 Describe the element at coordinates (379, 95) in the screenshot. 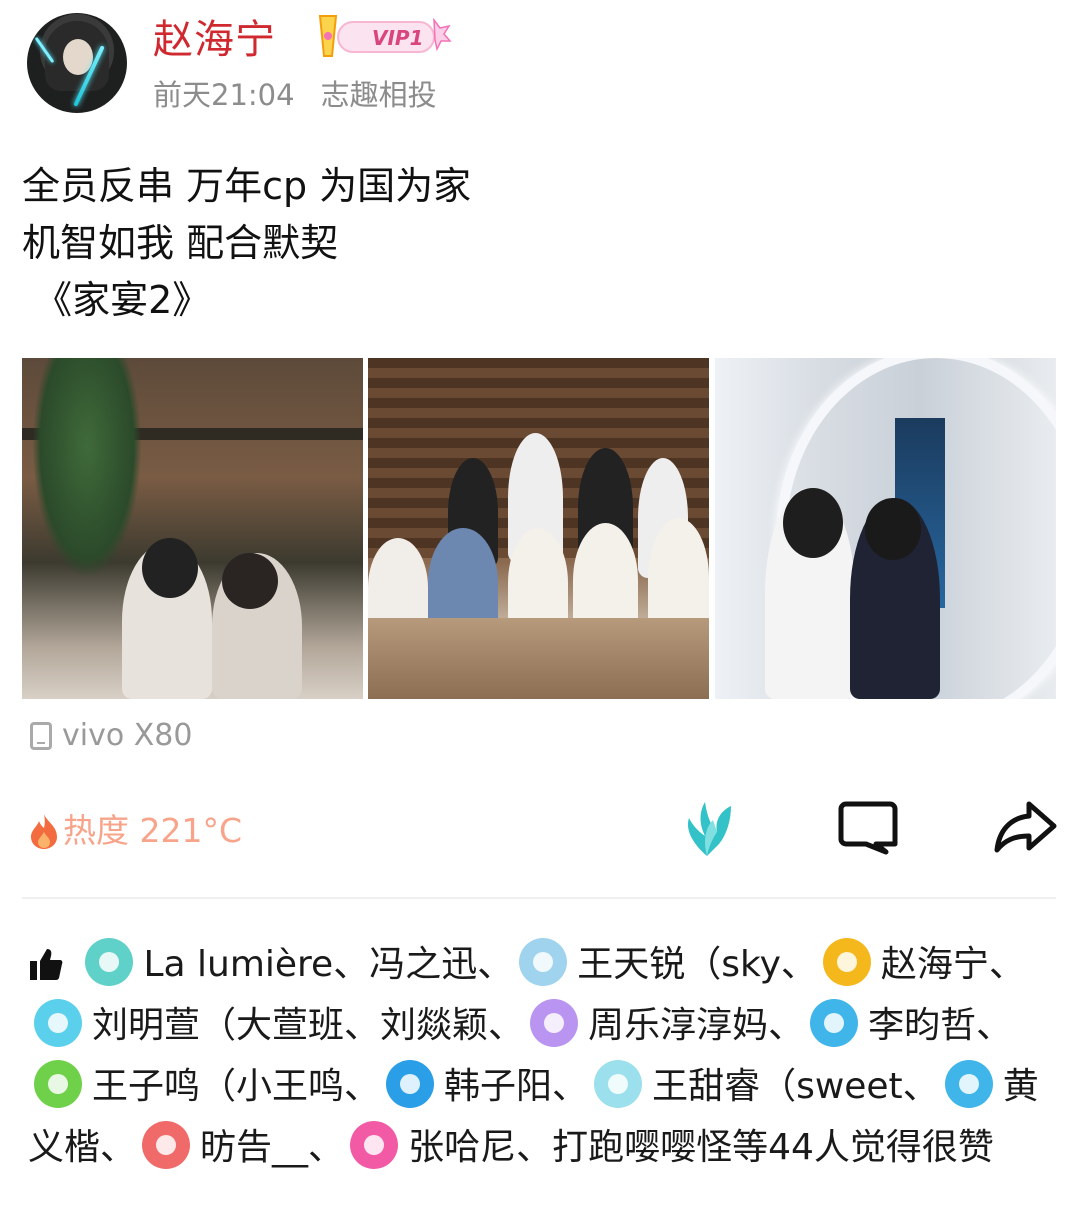

I see `post-source: 志趣相投` at that location.